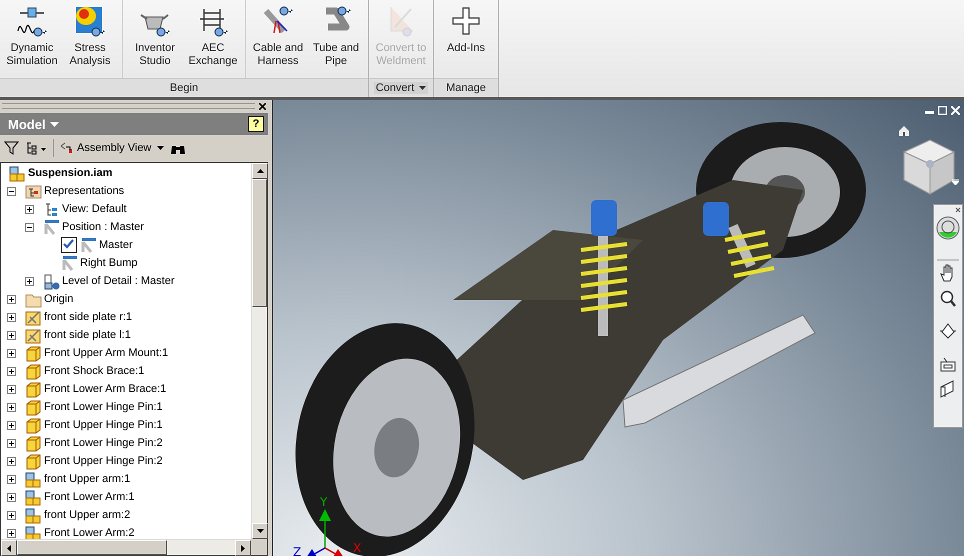 This screenshot has height=556, width=964. What do you see at coordinates (262, 106) in the screenshot?
I see `close-icon` at bounding box center [262, 106].